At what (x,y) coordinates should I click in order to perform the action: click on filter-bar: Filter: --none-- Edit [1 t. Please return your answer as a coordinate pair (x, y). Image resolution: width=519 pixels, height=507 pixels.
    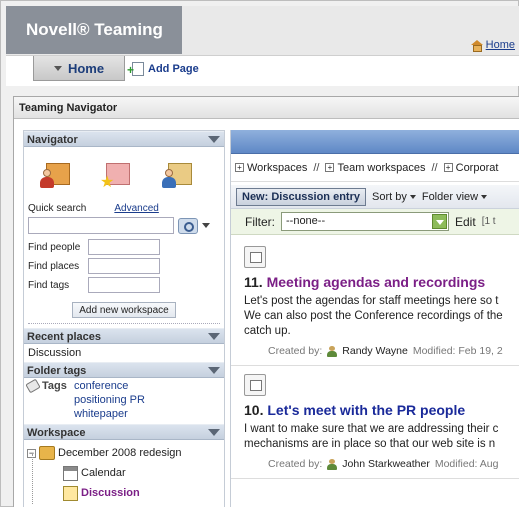
    Looking at the image, I should click on (375, 222).